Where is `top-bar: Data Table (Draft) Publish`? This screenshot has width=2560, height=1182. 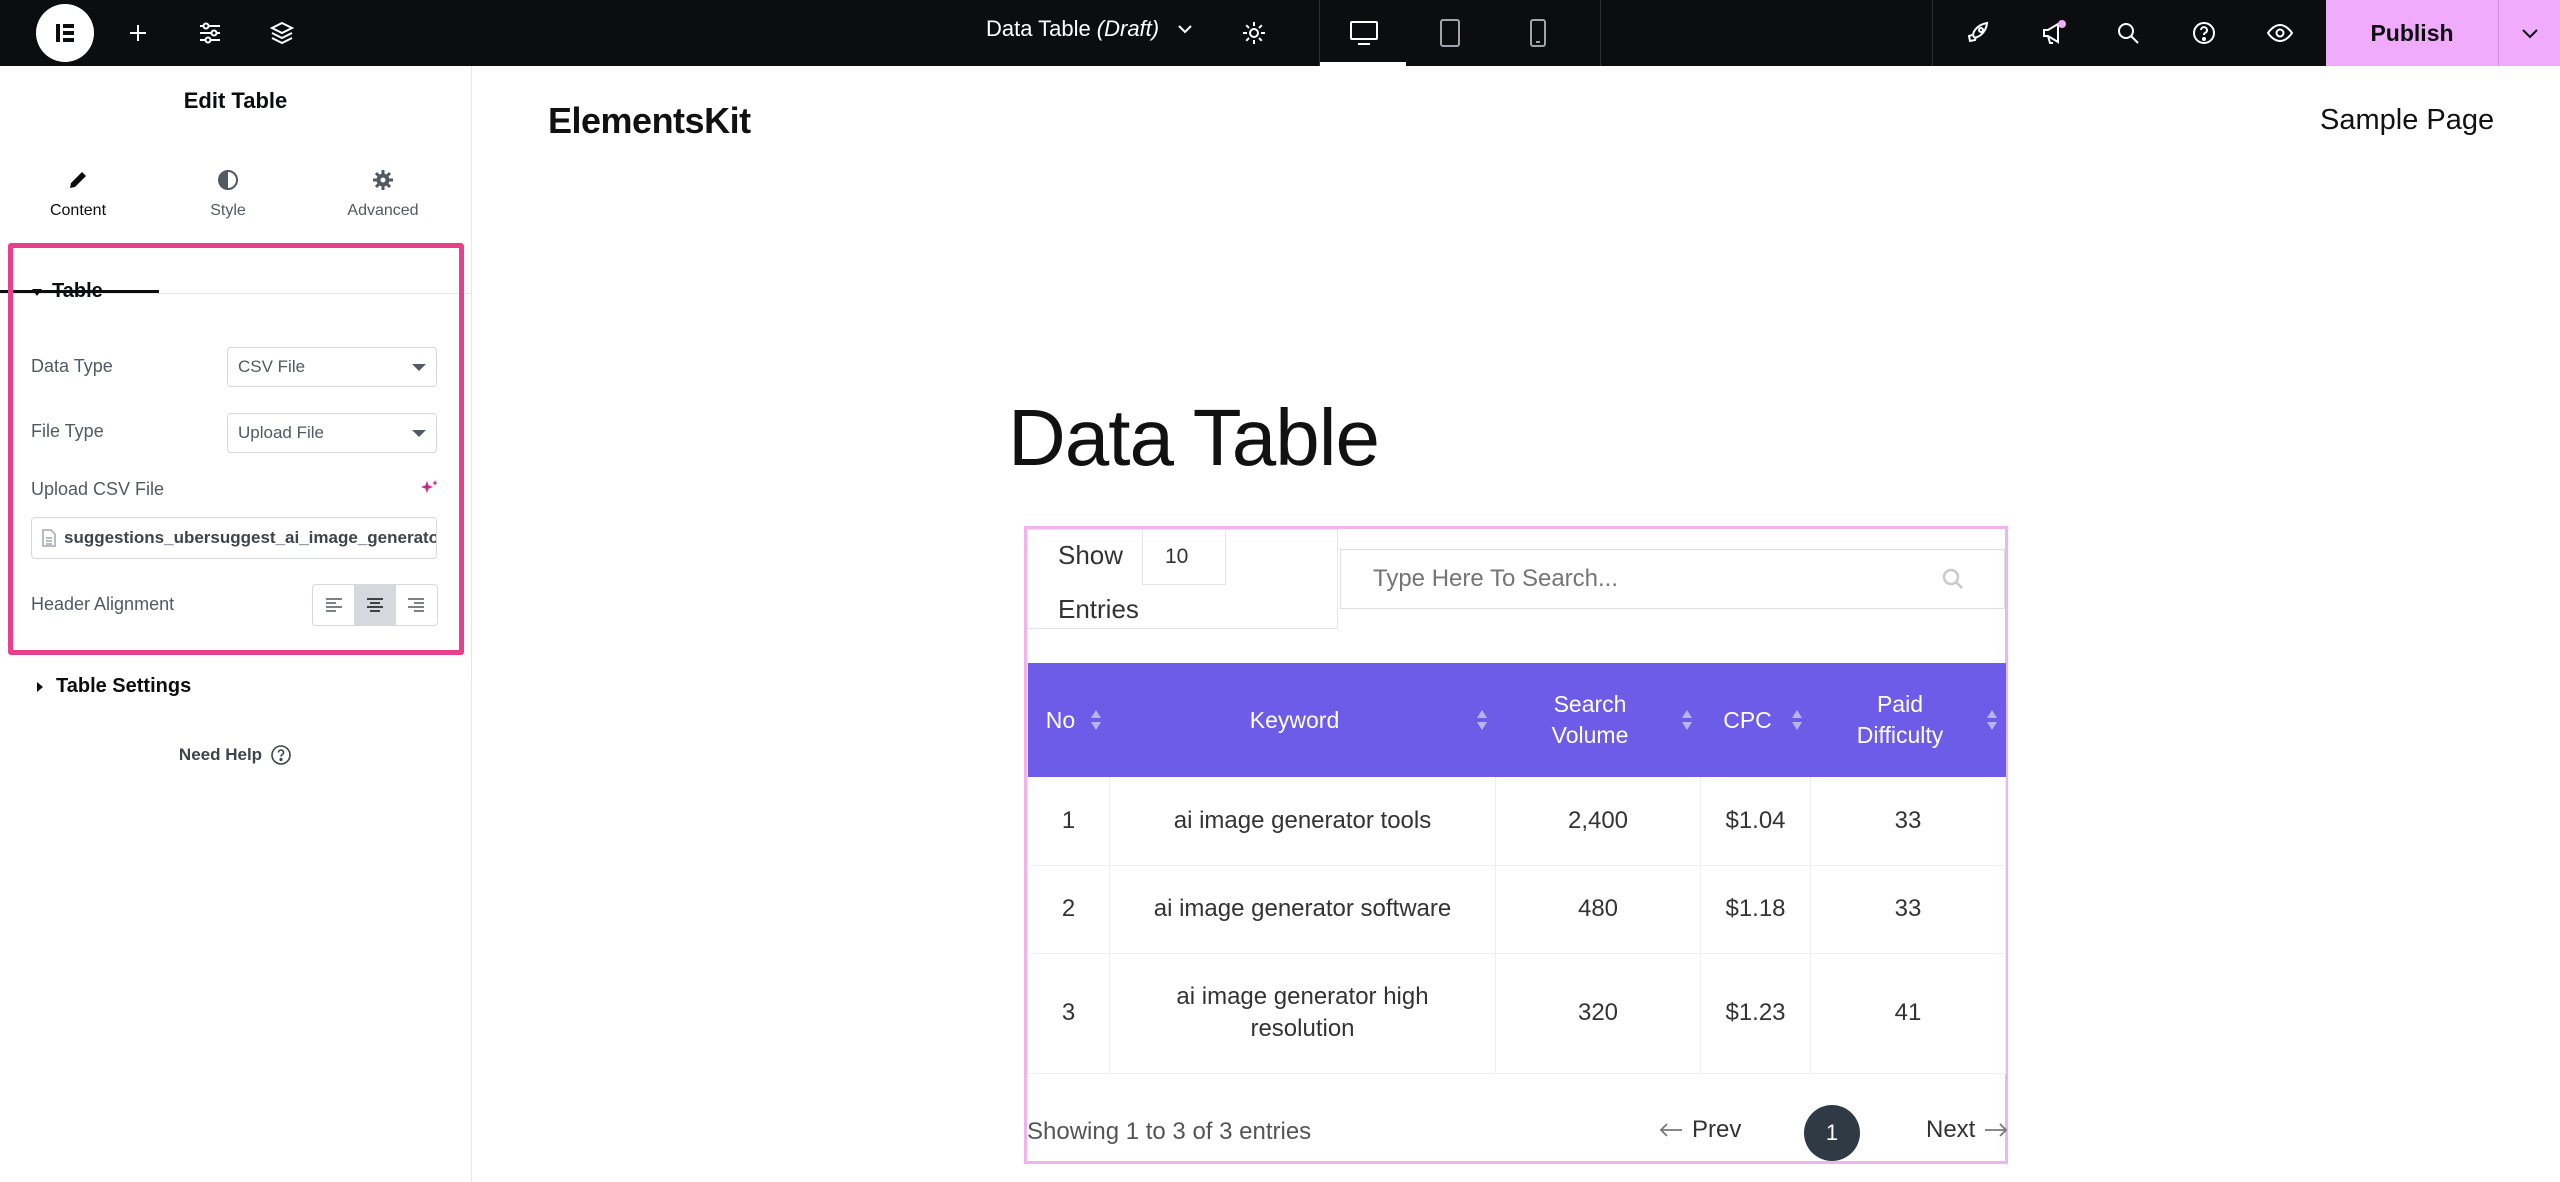 top-bar: Data Table (Draft) Publish is located at coordinates (1280, 33).